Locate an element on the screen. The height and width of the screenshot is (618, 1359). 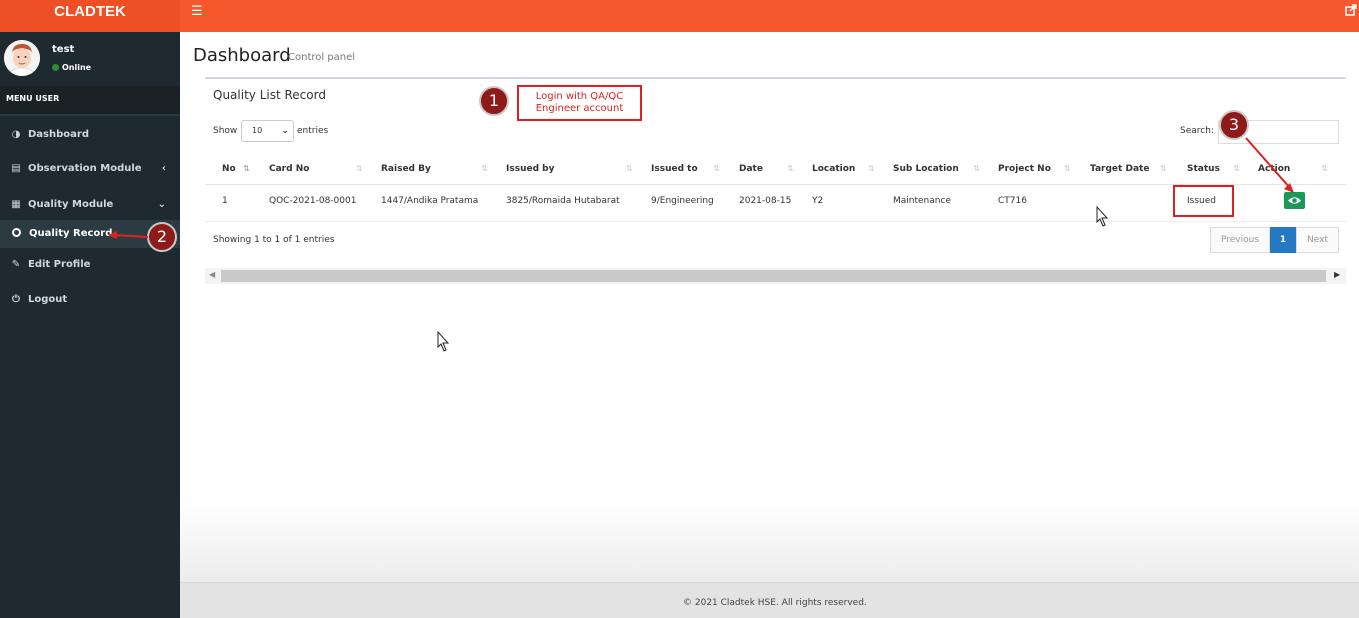
annotation-note: Login with QA/QC Engineer account is located at coordinates (579, 103).